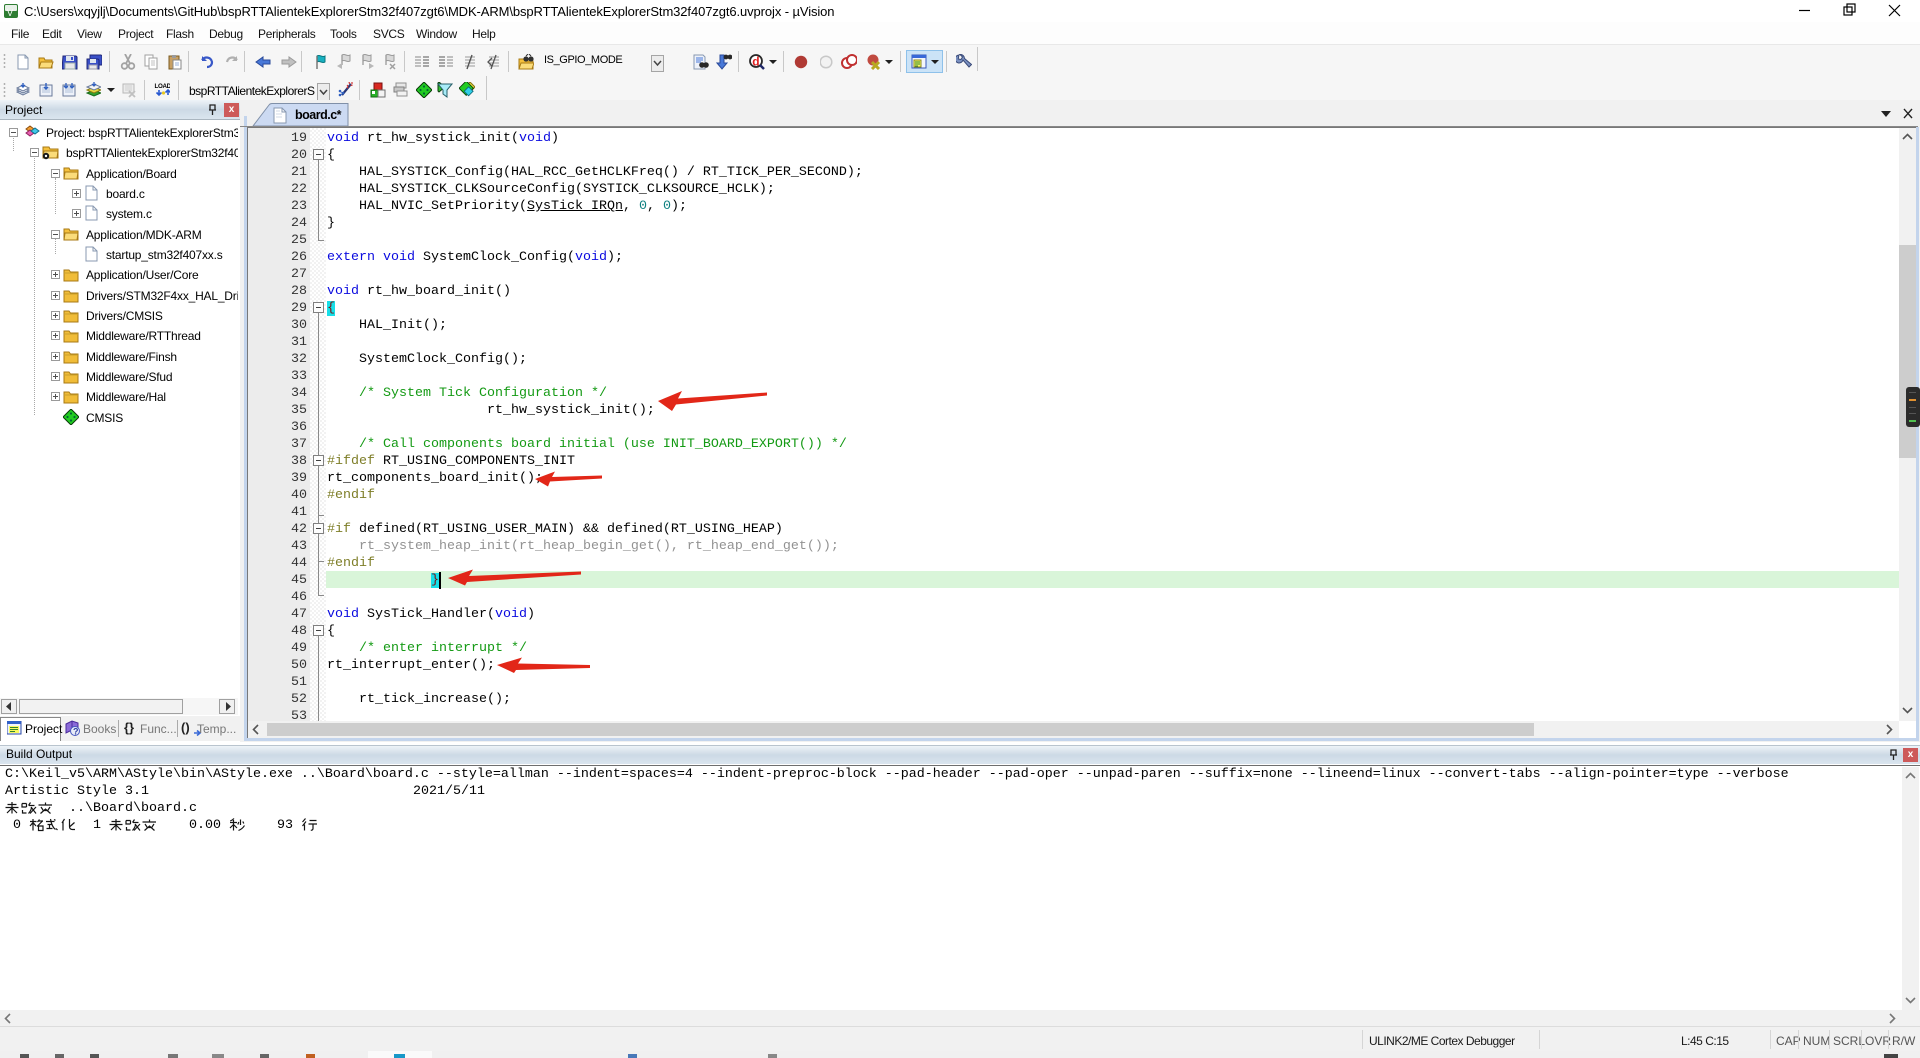 This screenshot has width=1920, height=1058. I want to click on svg-text: V, so click(10, 13).